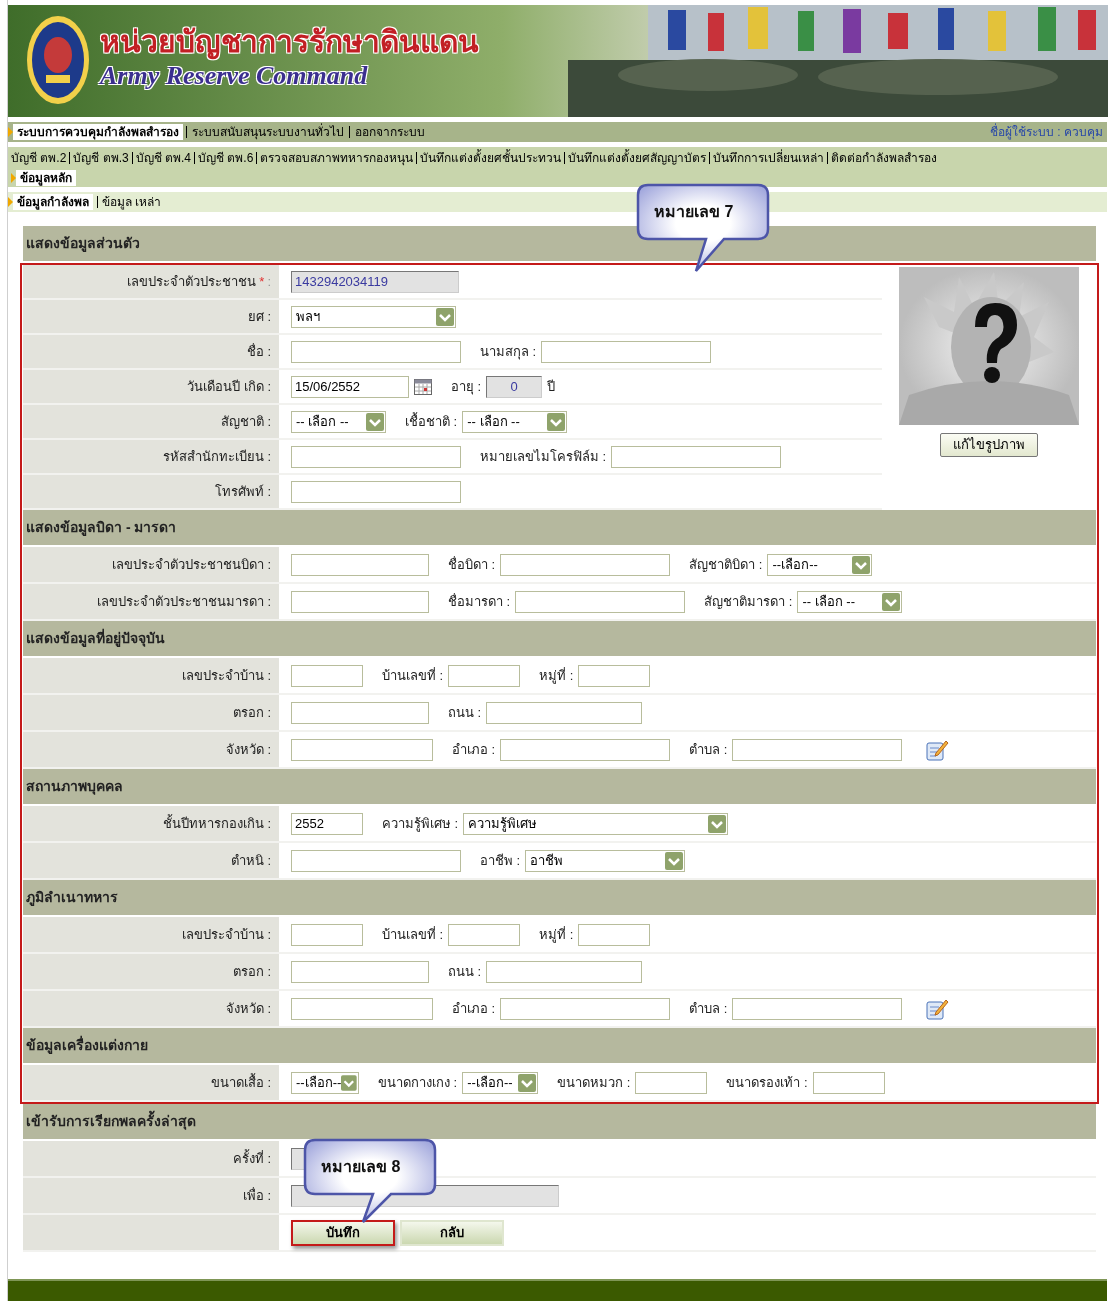 This screenshot has height=1301, width=1109. What do you see at coordinates (559, 1046) in the screenshot?
I see `section-header: ข้อมูลเครื่องแต่งกาย` at bounding box center [559, 1046].